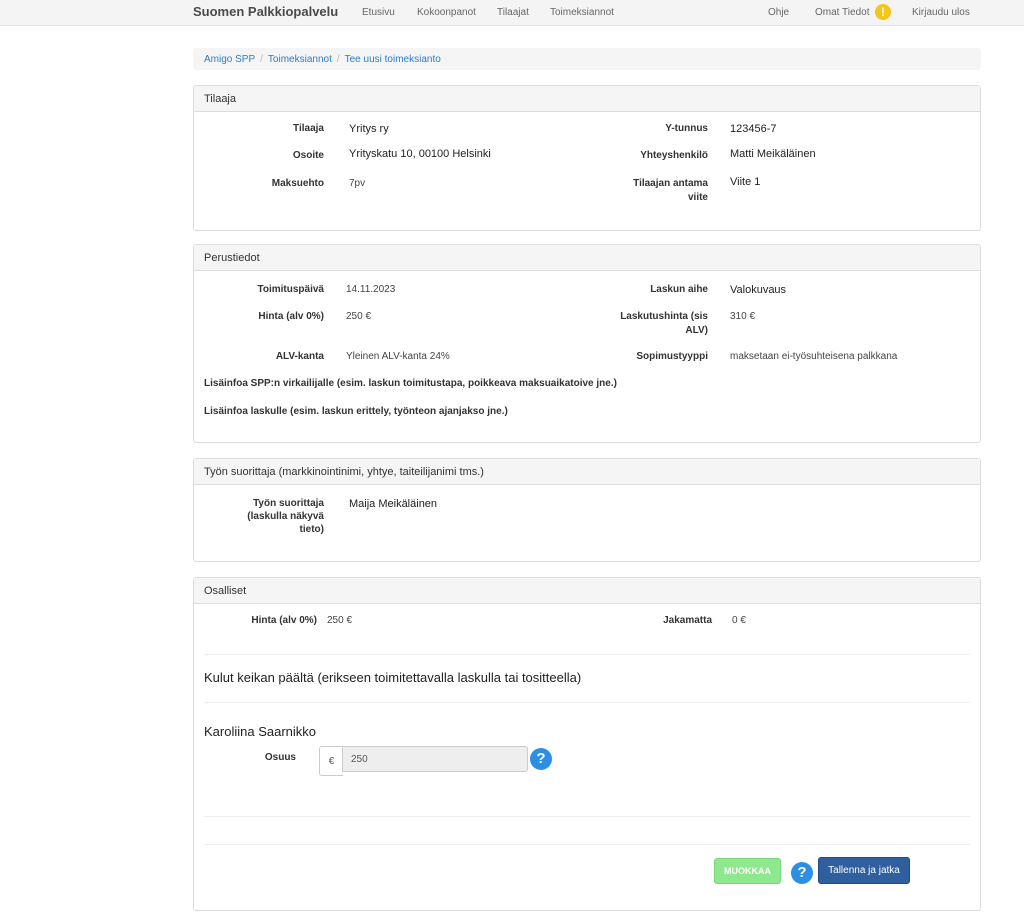 The image size is (1024, 923). I want to click on osalliset-hinta-value: 250 €, so click(340, 620).